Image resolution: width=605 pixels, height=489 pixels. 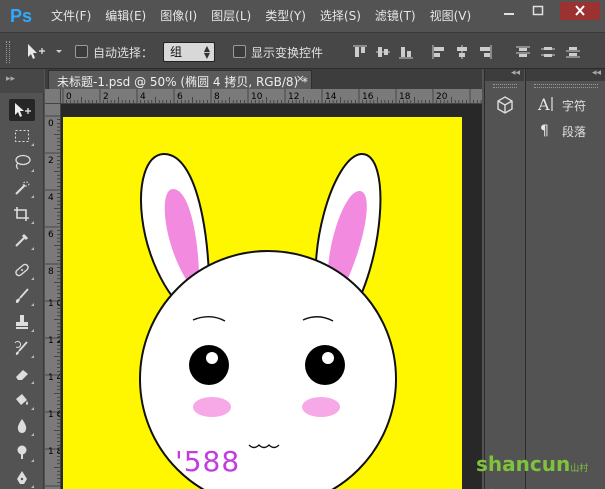 I want to click on crop-tool, so click(x=22, y=214).